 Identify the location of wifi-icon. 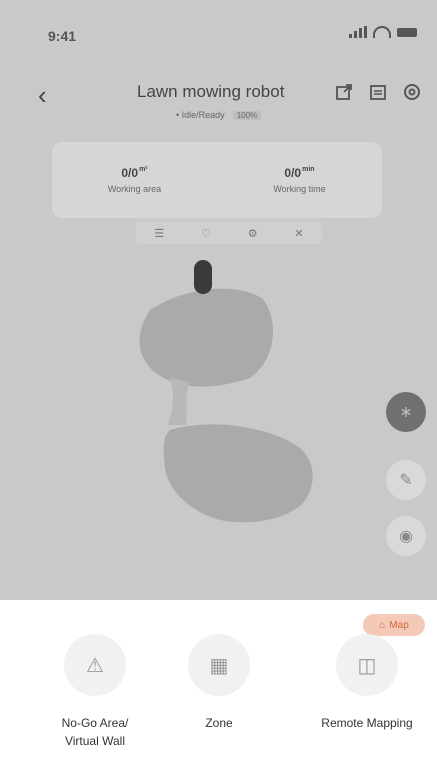
(382, 32).